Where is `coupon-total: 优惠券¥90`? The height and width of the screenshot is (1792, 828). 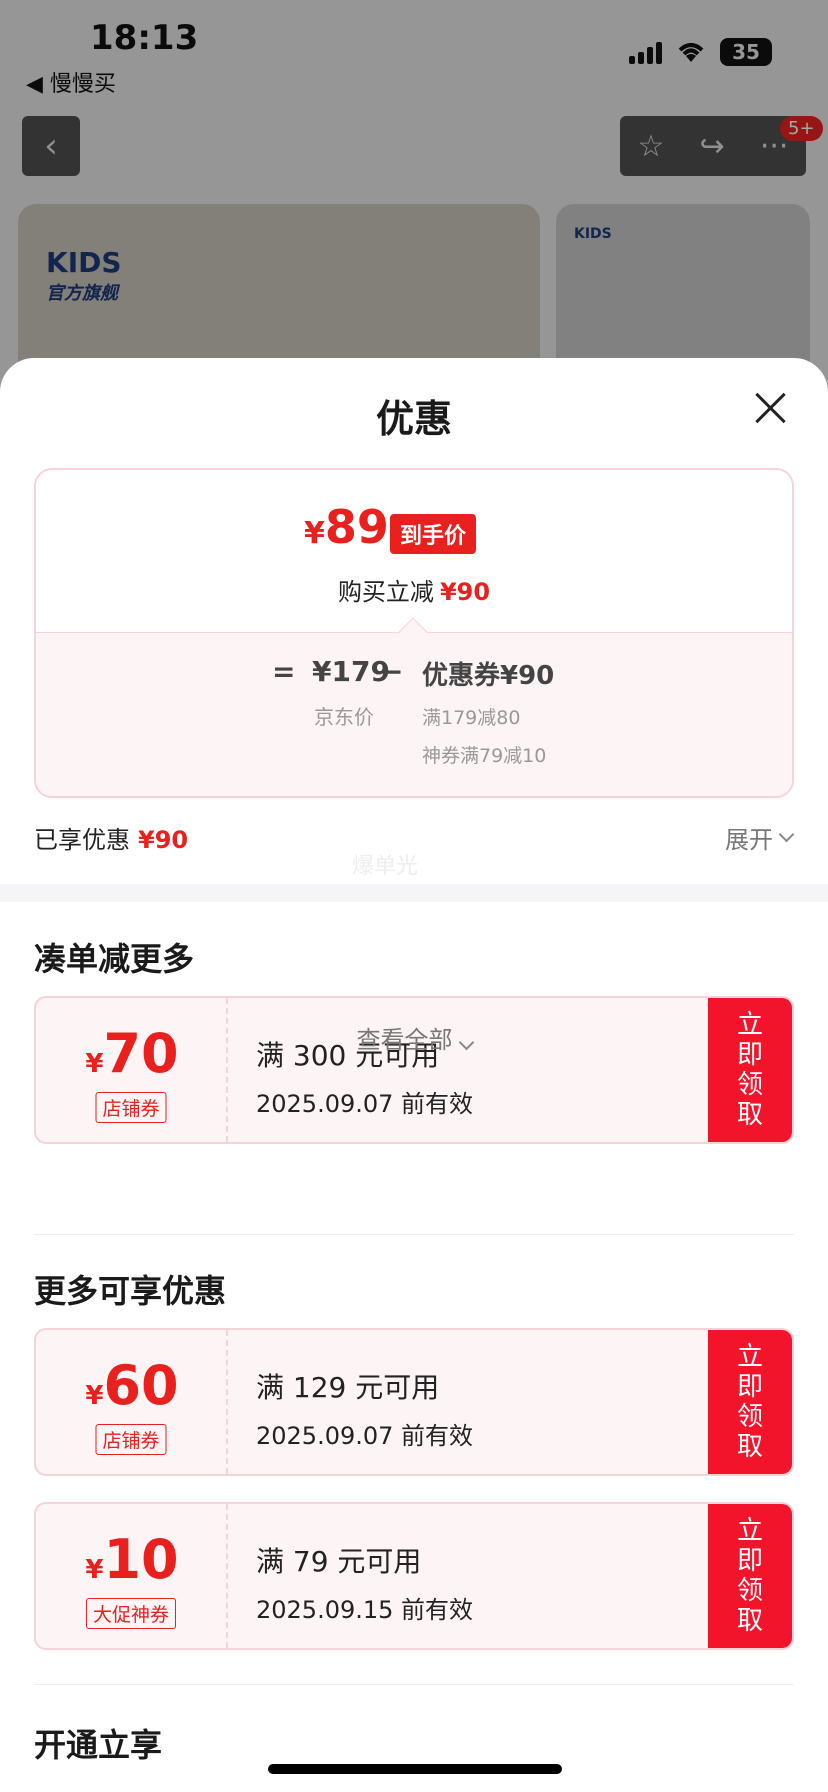
coupon-total: 优惠券¥90 is located at coordinates (488, 676).